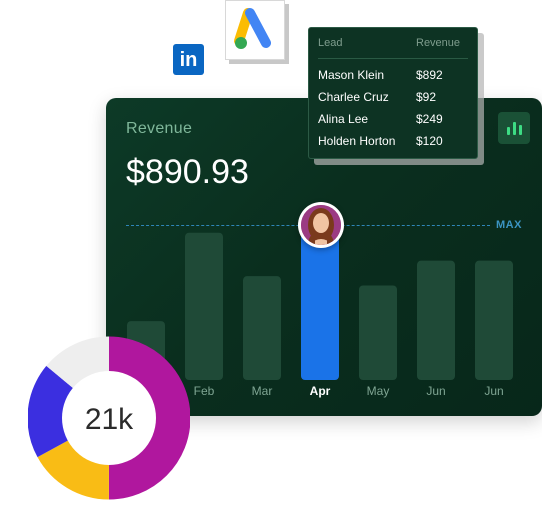 The height and width of the screenshot is (524, 542). I want to click on donut-chart: 21k, so click(109, 418).